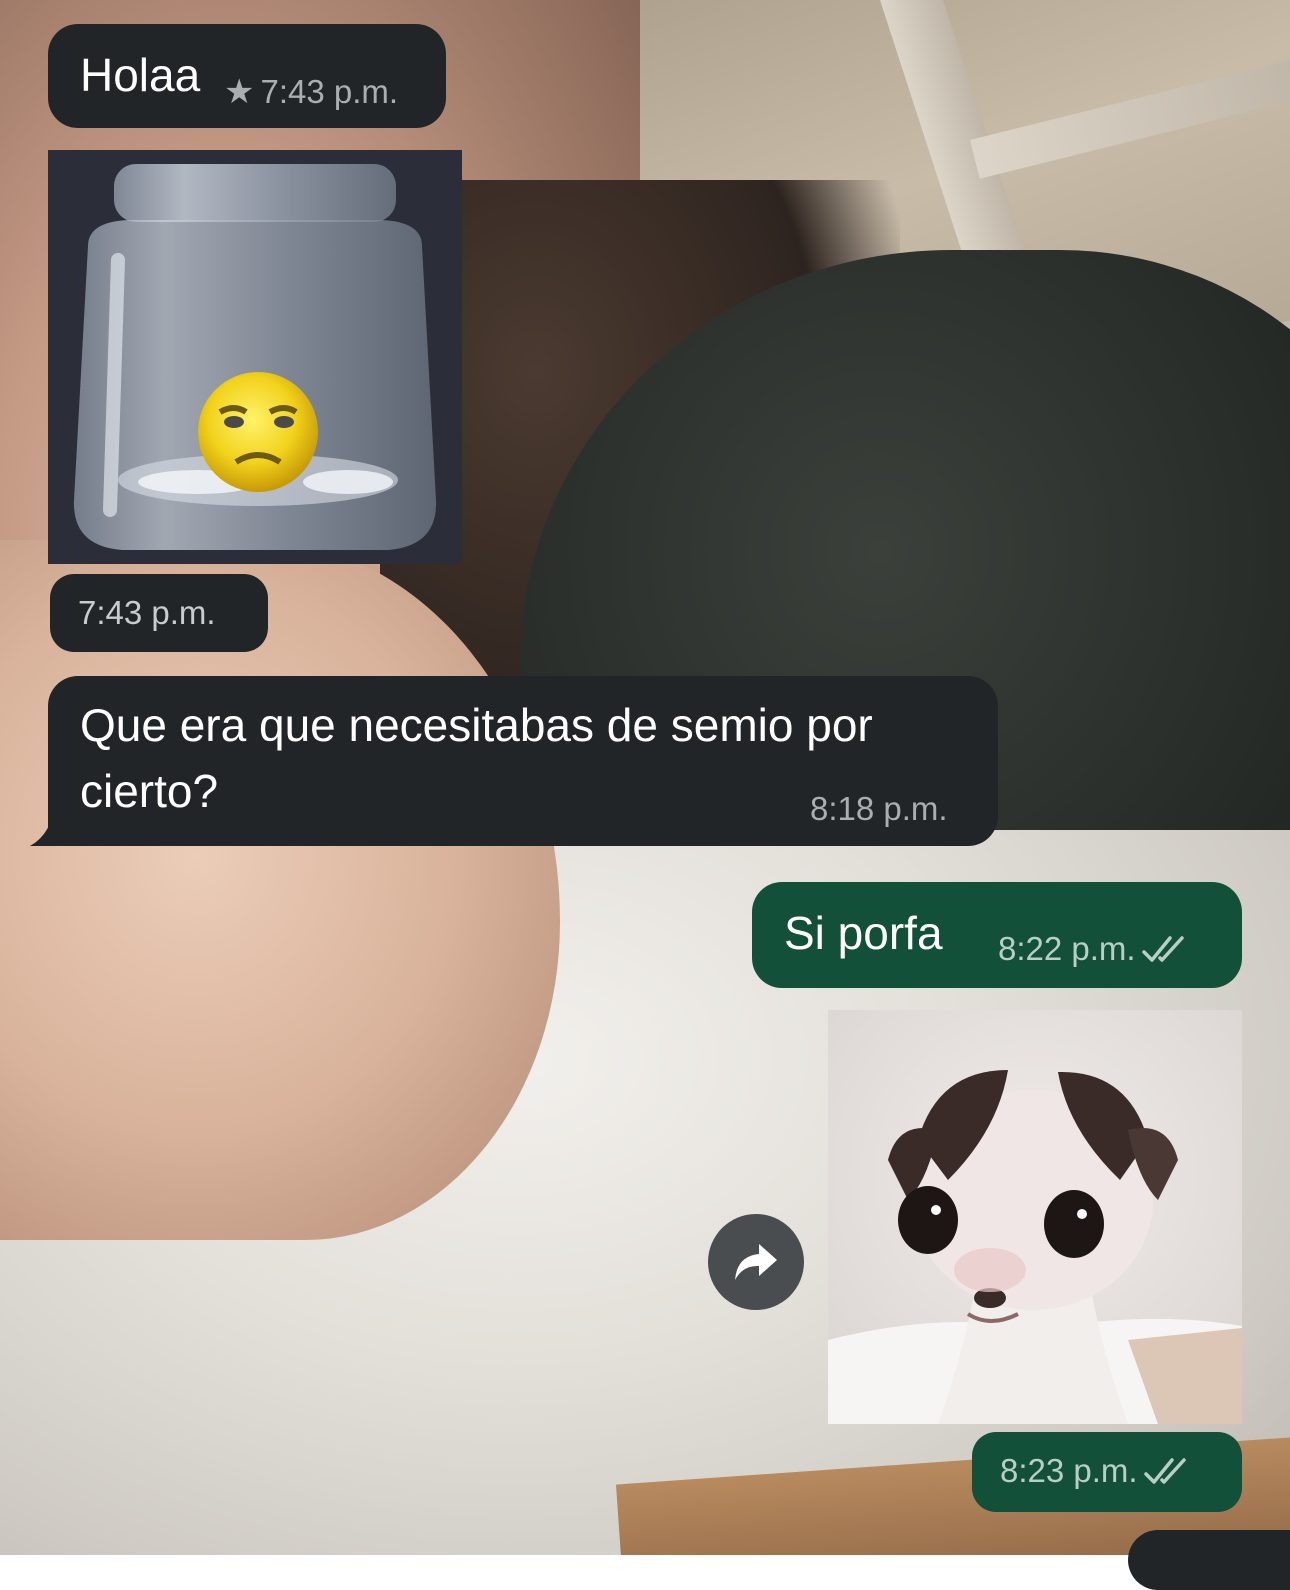  Describe the element at coordinates (1069, 1470) in the screenshot. I see `message-time: 8:23 p.m.` at that location.